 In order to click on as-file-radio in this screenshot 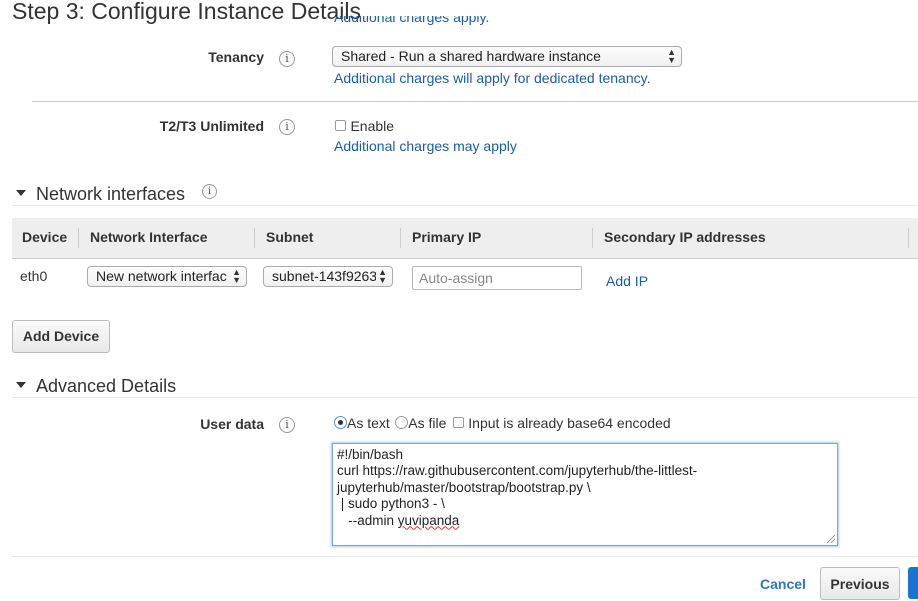, I will do `click(402, 423)`.